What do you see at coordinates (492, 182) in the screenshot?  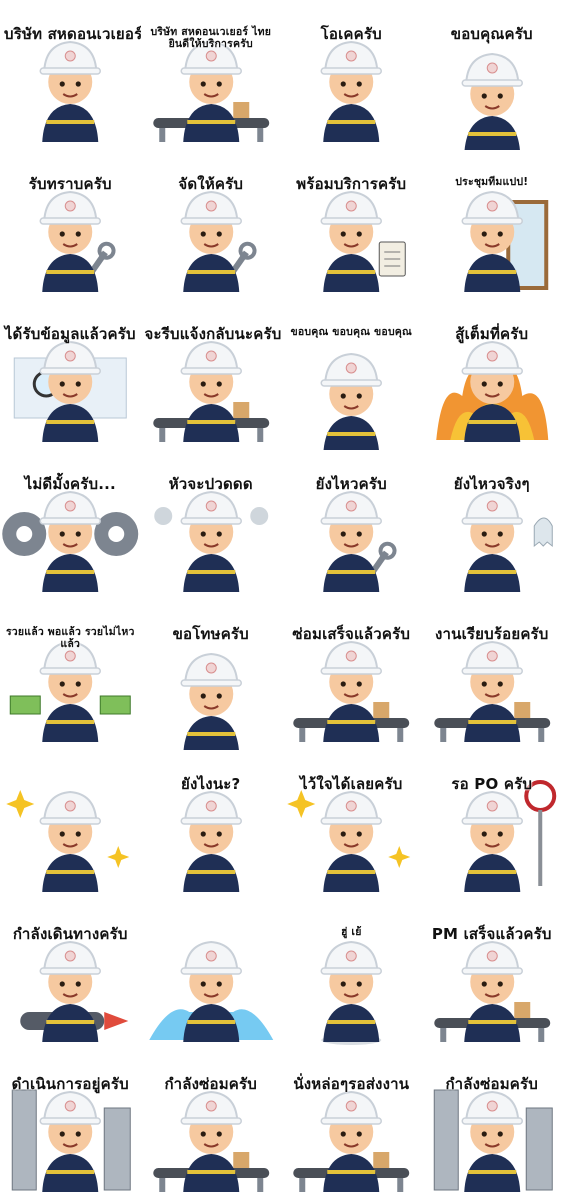 I see `sticker-caption: ประชุมทีมแปป!` at bounding box center [492, 182].